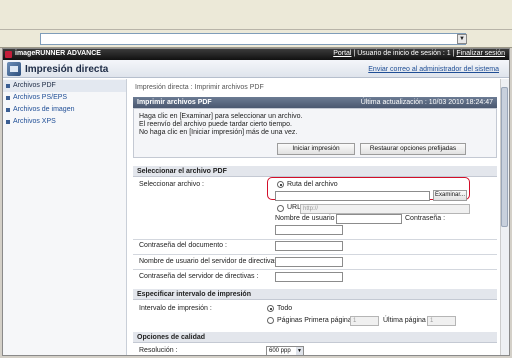 The image size is (512, 358). I want to click on scrollbar-thumb, so click(504, 157).